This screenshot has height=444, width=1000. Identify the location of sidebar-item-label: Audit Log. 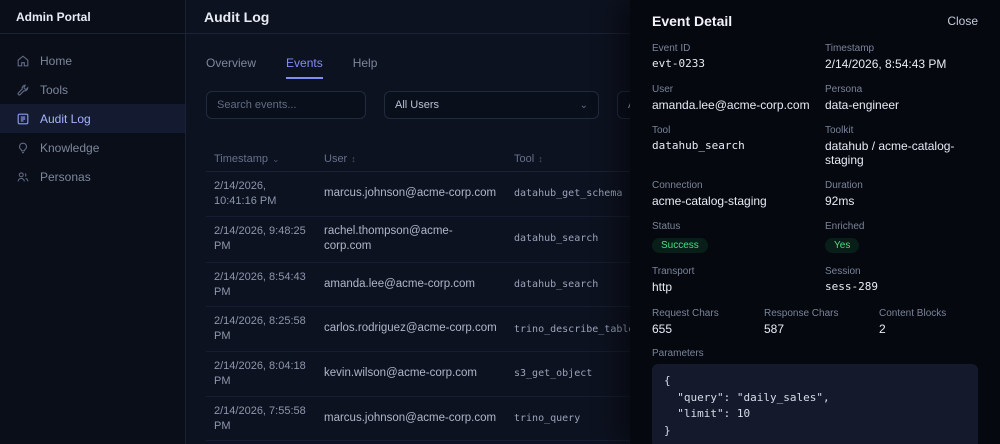
(65, 118).